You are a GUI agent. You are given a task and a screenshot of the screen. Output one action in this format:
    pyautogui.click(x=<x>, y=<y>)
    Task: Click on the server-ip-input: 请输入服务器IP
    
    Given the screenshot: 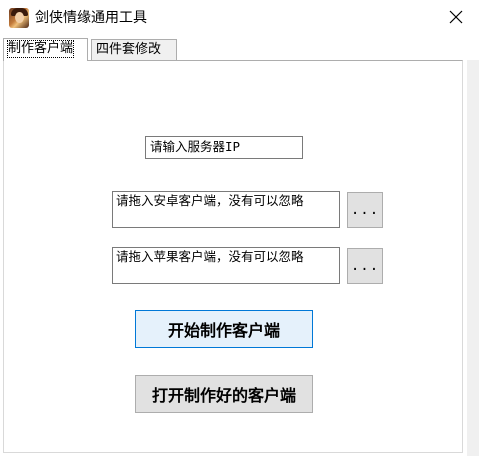 What is the action you would take?
    pyautogui.click(x=224, y=147)
    